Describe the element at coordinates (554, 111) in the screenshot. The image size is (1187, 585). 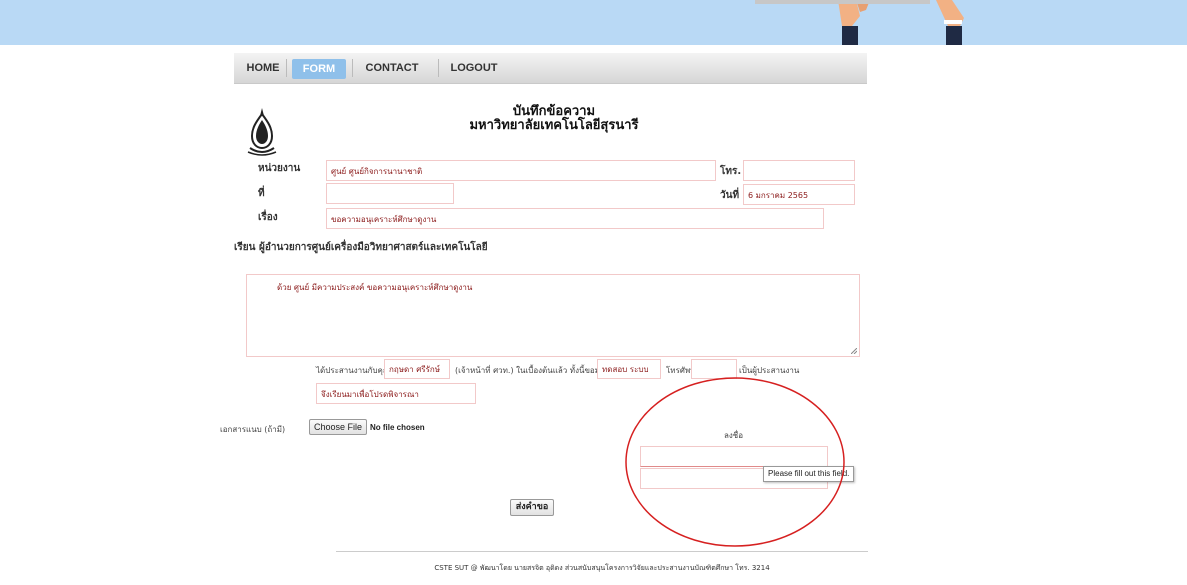
I see `memo-title-line1: บันทึกข้อความ` at that location.